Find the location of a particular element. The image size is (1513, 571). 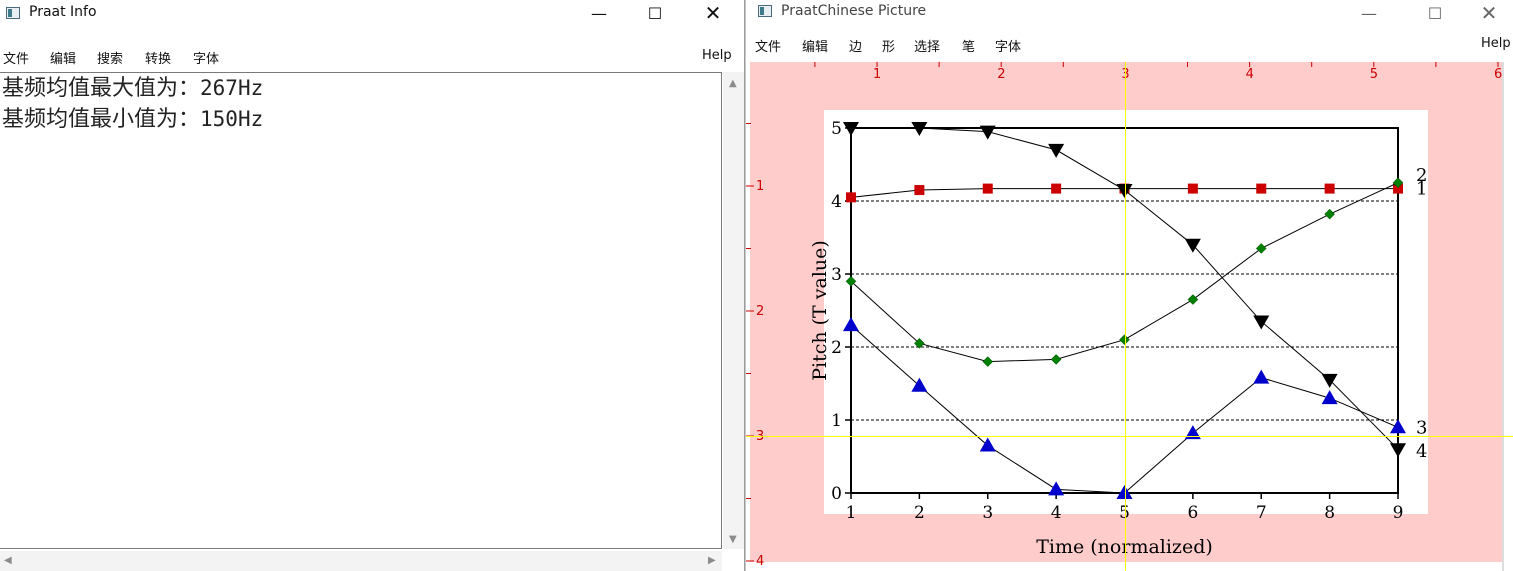

menu-search: 搜索 is located at coordinates (110, 57).